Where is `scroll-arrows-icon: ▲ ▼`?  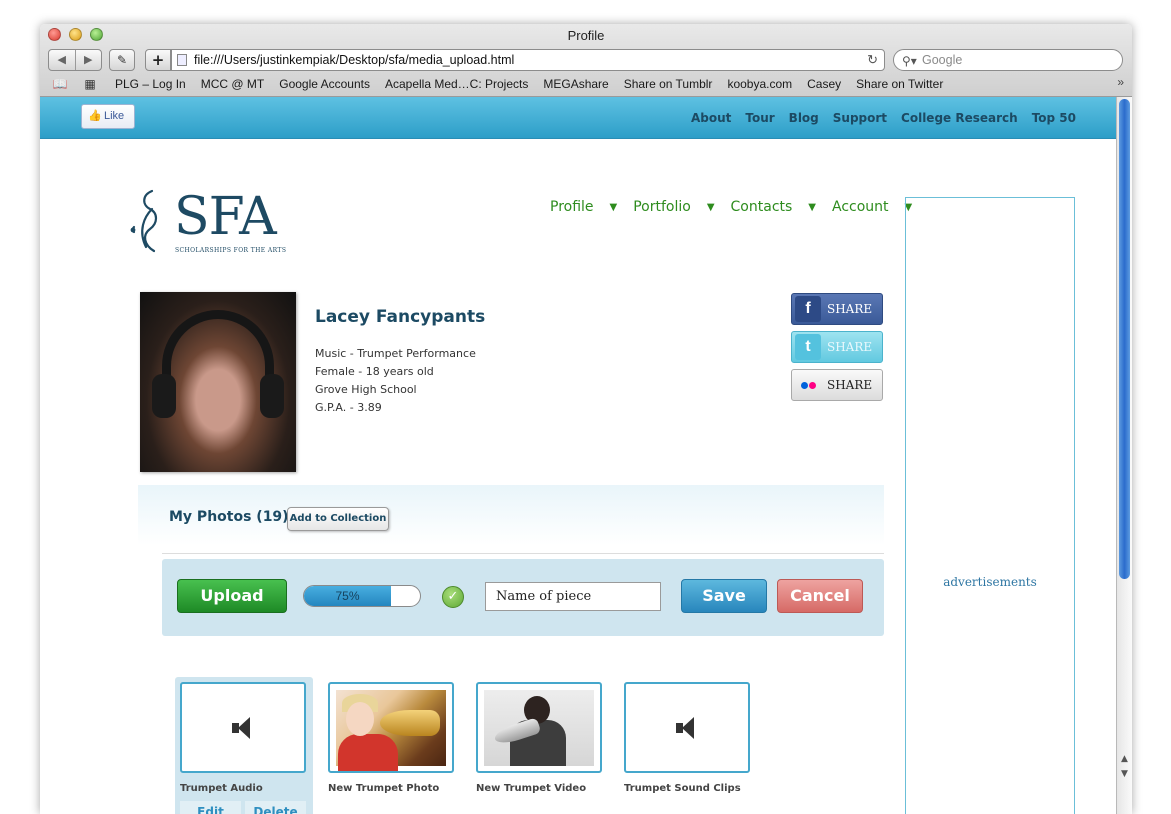 scroll-arrows-icon: ▲ ▼ is located at coordinates (1124, 767).